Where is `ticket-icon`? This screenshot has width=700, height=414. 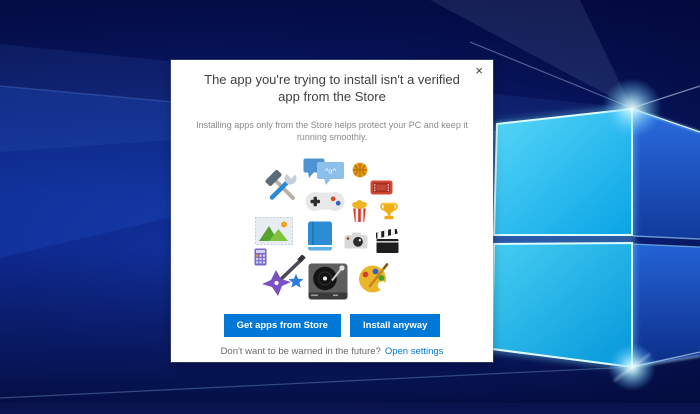
ticket-icon is located at coordinates (381, 187).